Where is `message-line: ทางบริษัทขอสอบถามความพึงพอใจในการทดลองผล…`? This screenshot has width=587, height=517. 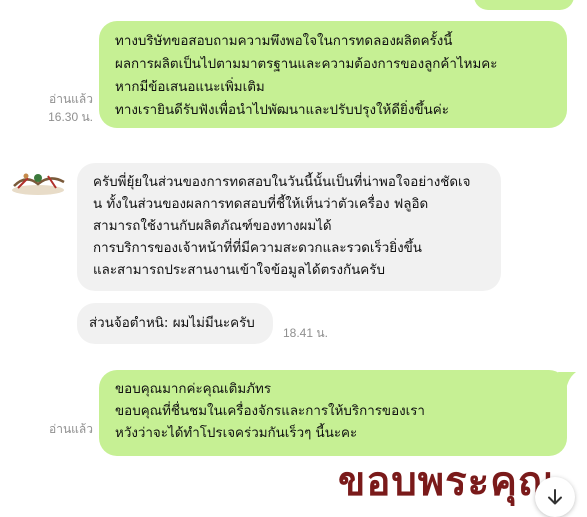 message-line: ทางบริษัทขอสอบถามความพึงพอใจในการทดลองผล… is located at coordinates (284, 41).